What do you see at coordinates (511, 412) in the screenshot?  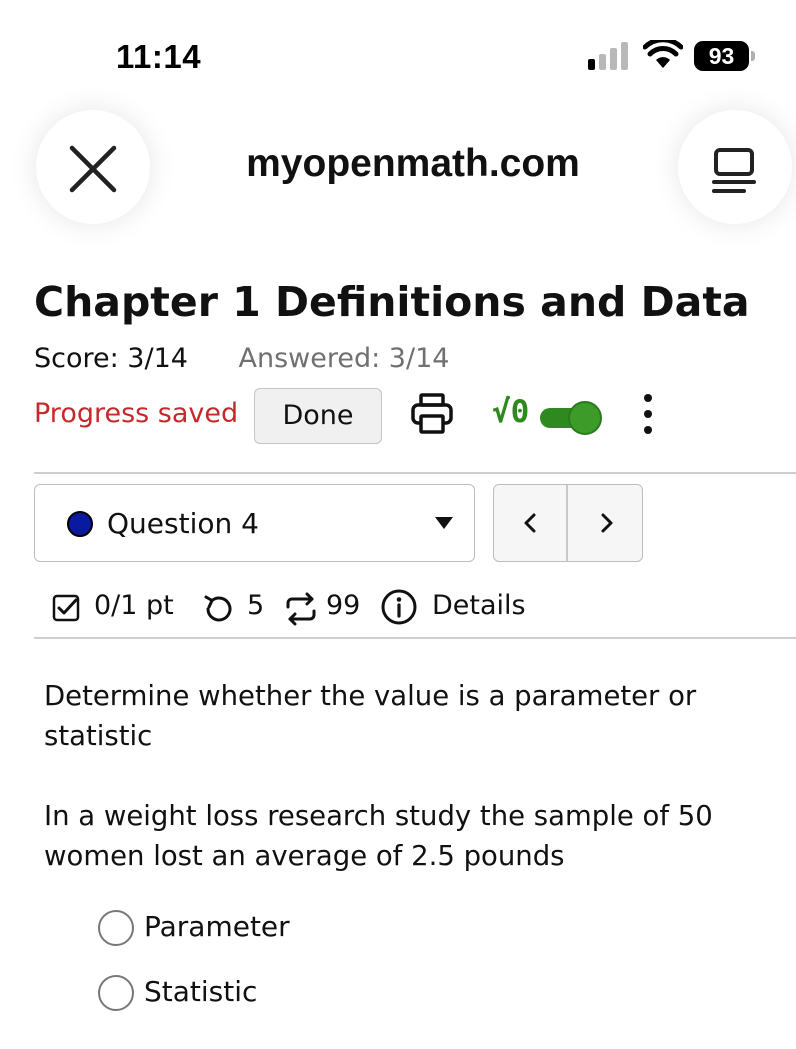 I see `math-entry-label: √0` at bounding box center [511, 412].